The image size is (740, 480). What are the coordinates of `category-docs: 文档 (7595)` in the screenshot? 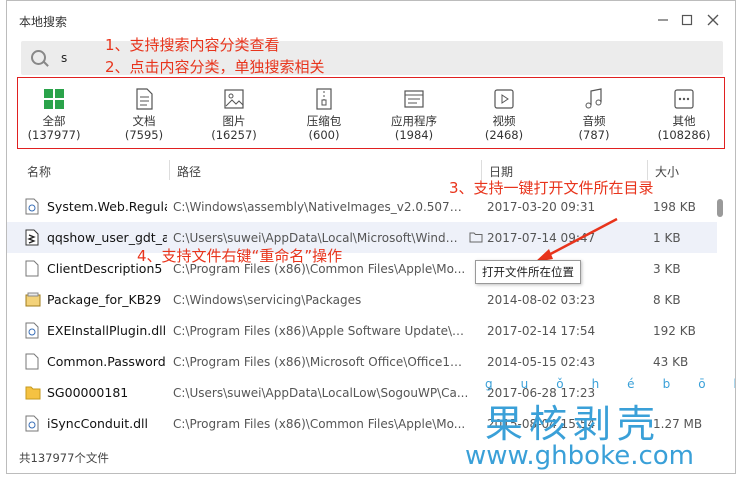 It's located at (144, 115).